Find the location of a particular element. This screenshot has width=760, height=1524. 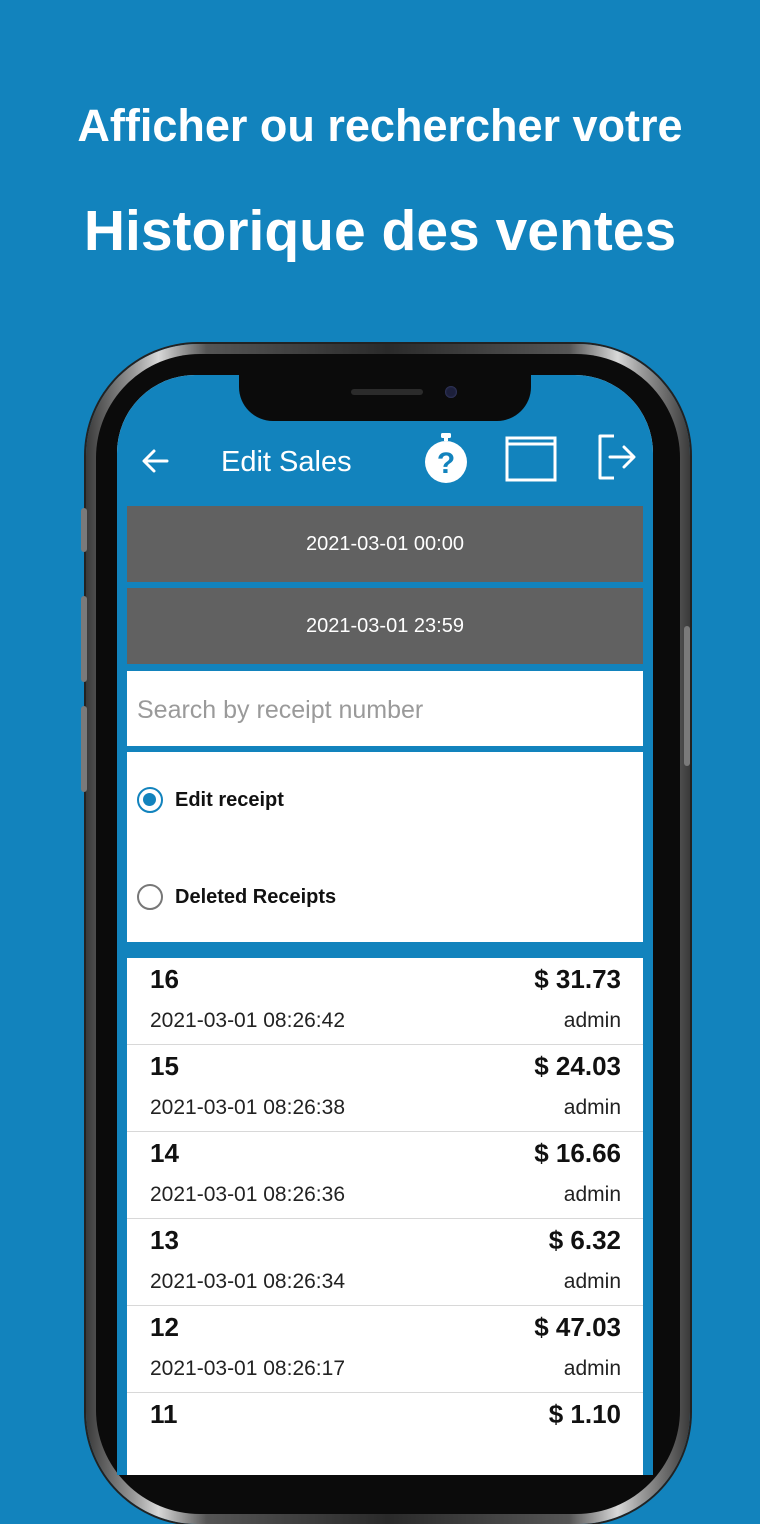

receipt-amount: $ 47.03 is located at coordinates (577, 1327).